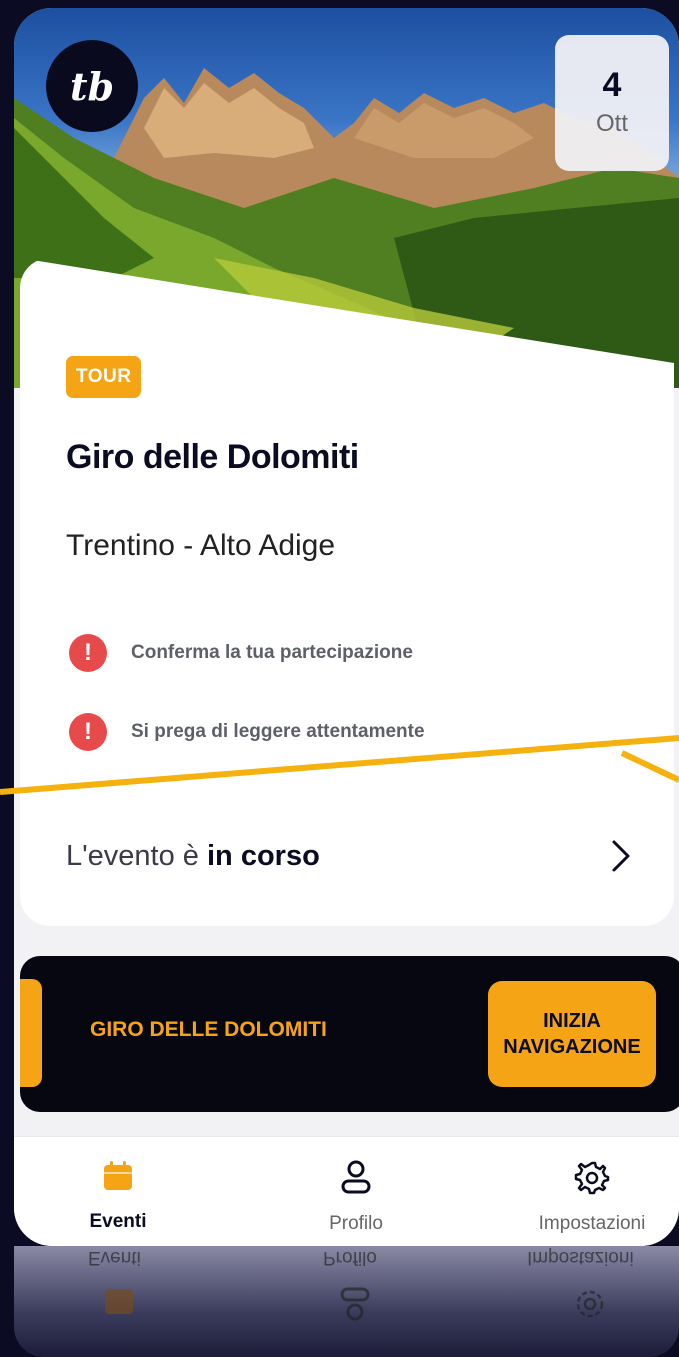 This screenshot has height=1357, width=679. I want to click on tab-impostazioni: Impostazioni, so click(585, 1191).